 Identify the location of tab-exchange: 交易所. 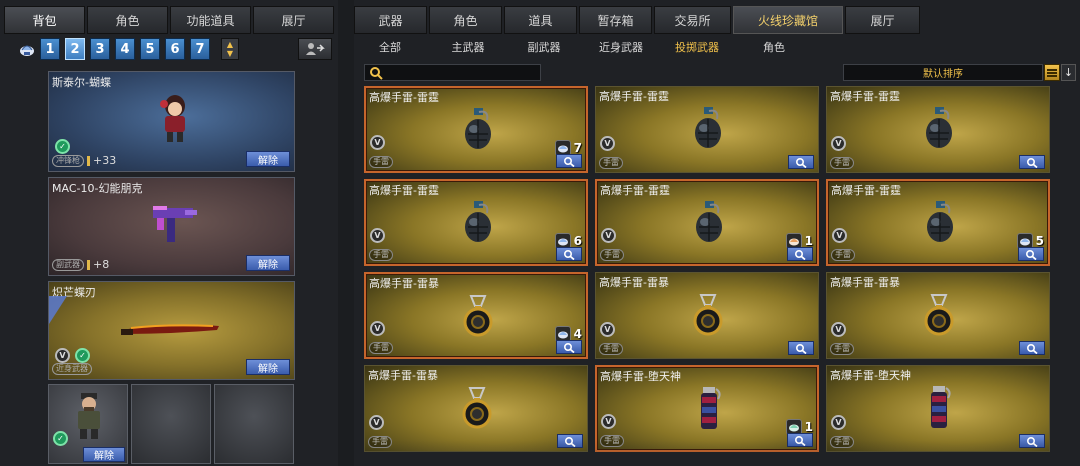
(692, 20).